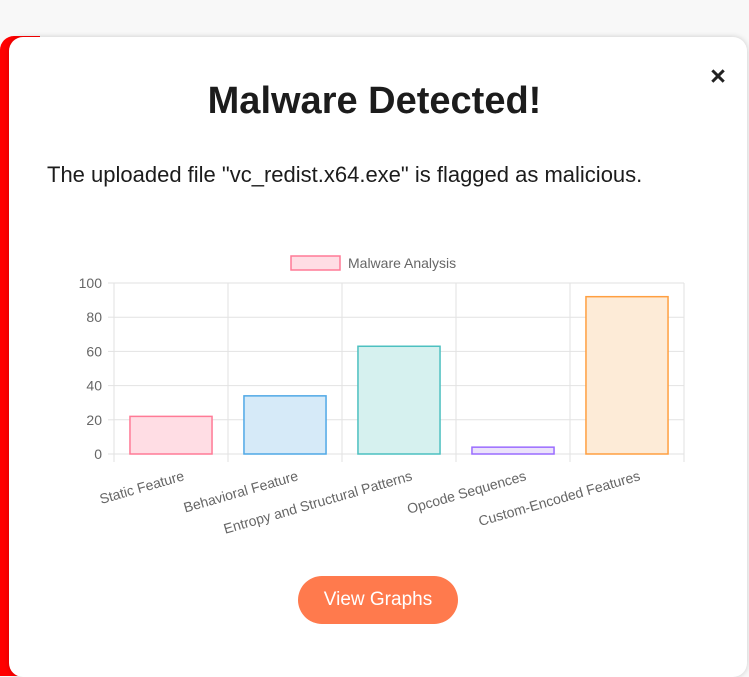 The image size is (749, 677). What do you see at coordinates (378, 600) in the screenshot?
I see `view-graphs-button: View Graphs` at bounding box center [378, 600].